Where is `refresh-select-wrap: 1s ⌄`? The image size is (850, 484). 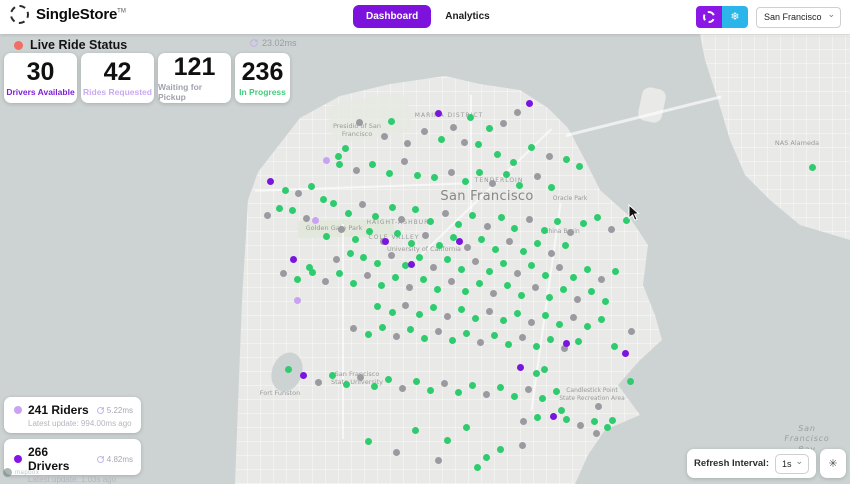 refresh-select-wrap: 1s ⌄ is located at coordinates (792, 463).